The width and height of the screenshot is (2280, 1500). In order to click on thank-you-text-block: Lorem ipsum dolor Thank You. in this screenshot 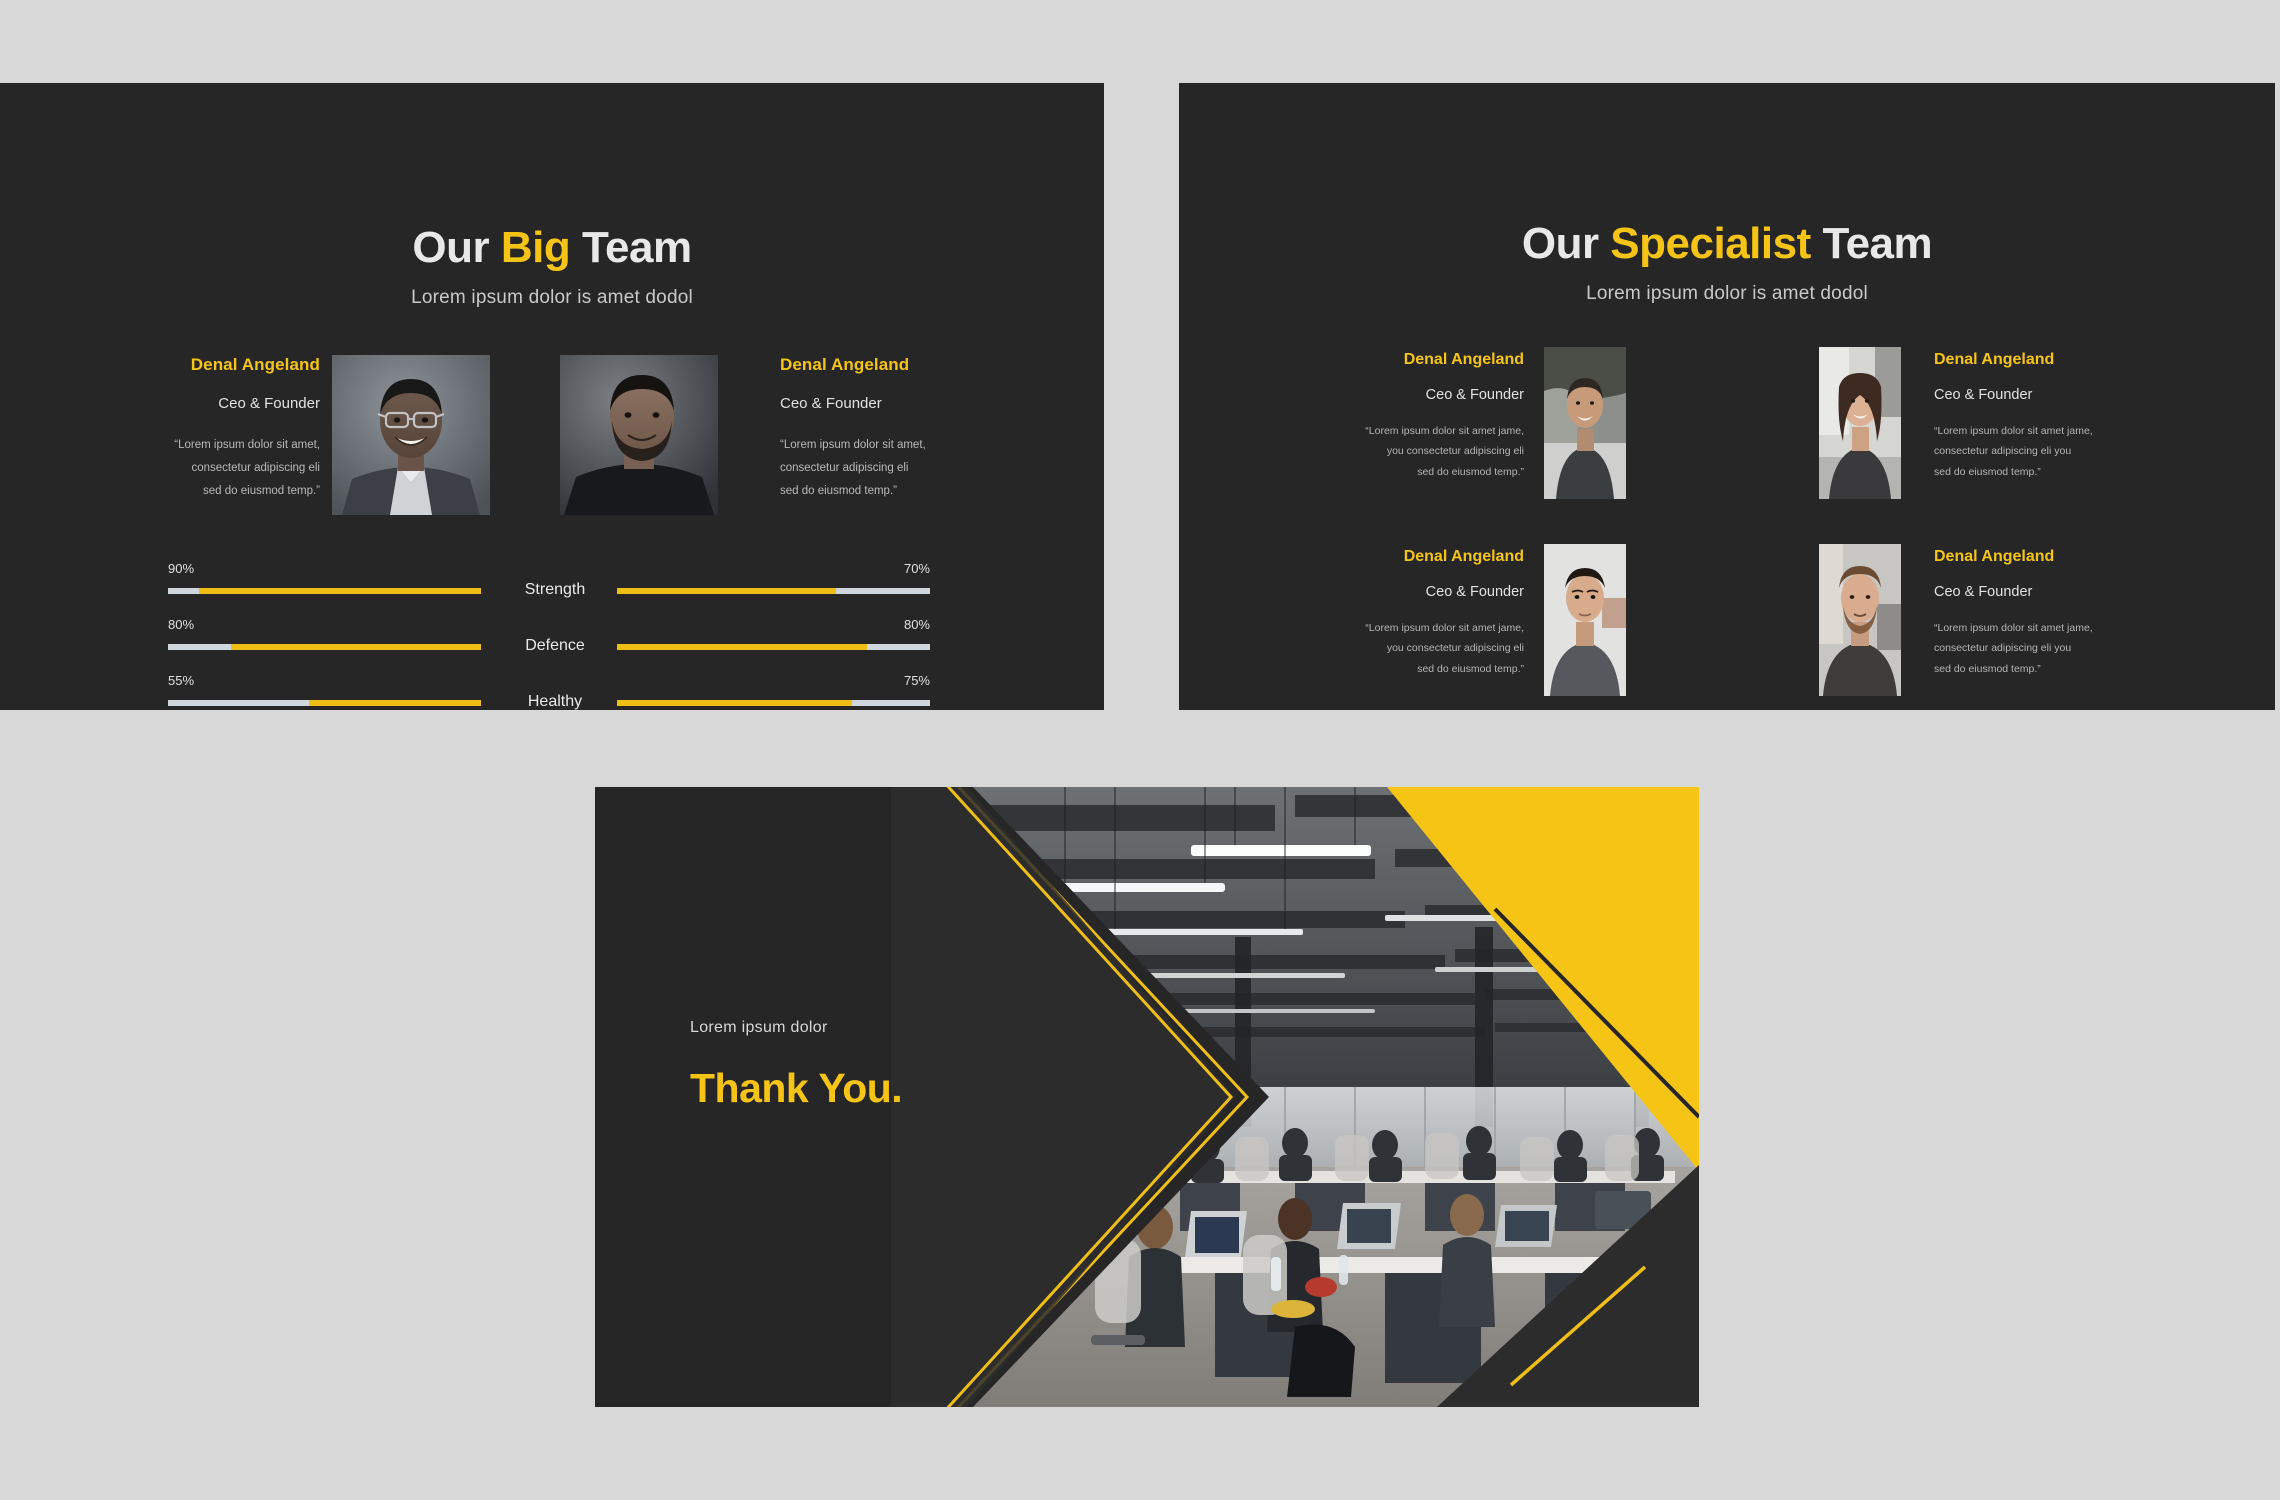, I will do `click(900, 1065)`.